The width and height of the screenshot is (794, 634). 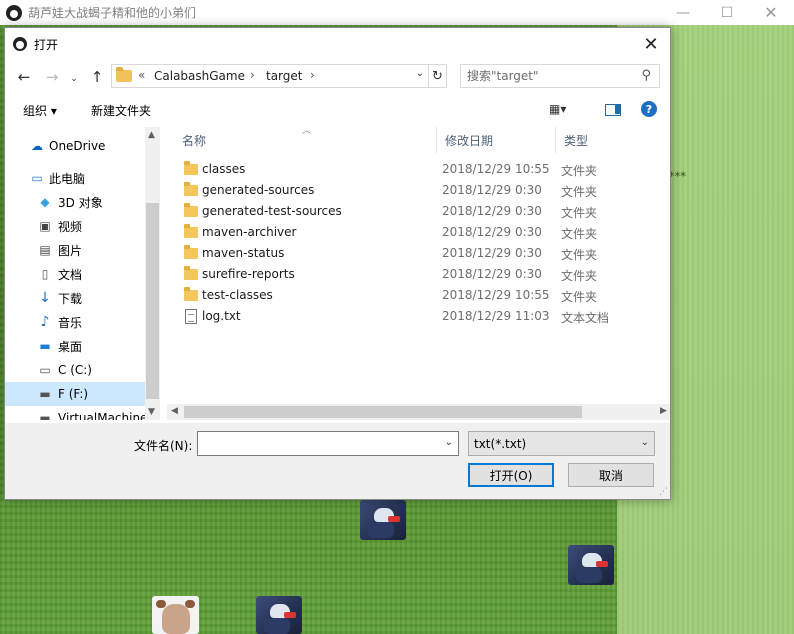 What do you see at coordinates (683, 12) in the screenshot?
I see `minimize-icon: —` at bounding box center [683, 12].